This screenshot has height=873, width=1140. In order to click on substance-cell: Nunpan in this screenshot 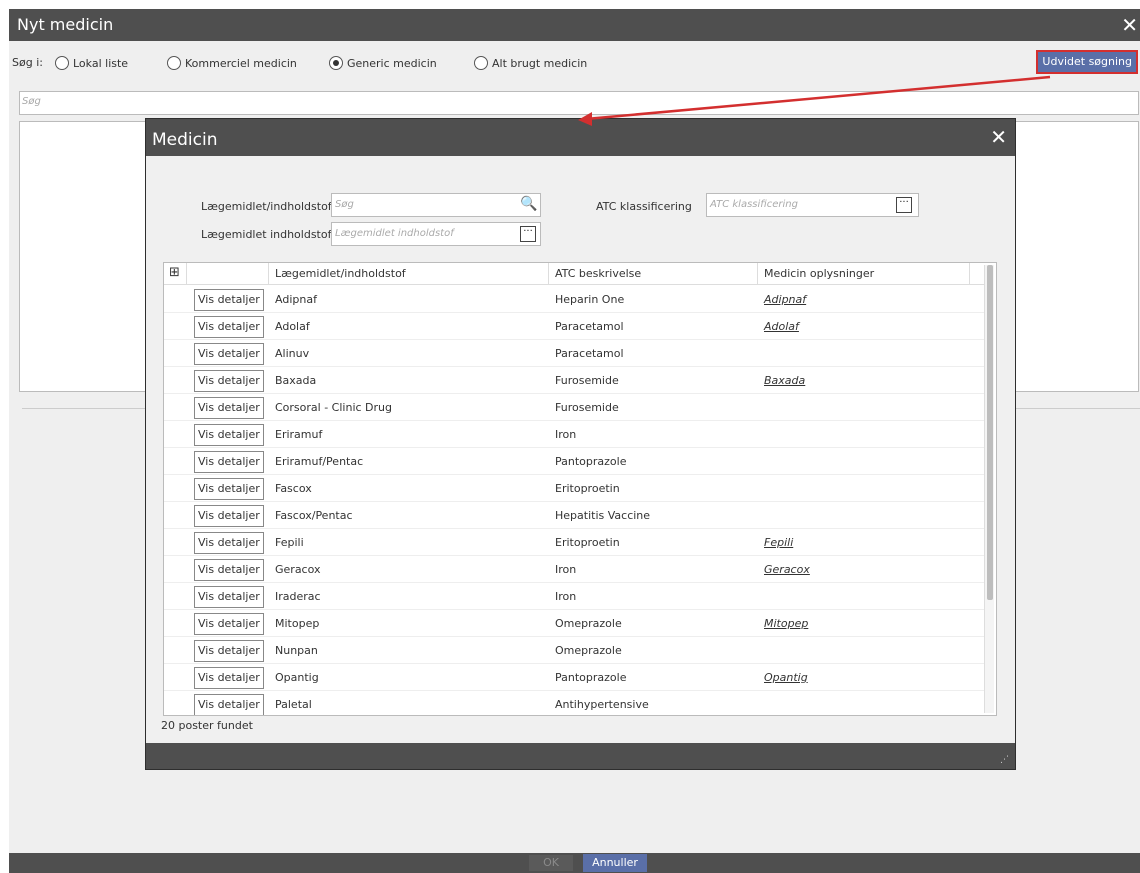, I will do `click(296, 650)`.